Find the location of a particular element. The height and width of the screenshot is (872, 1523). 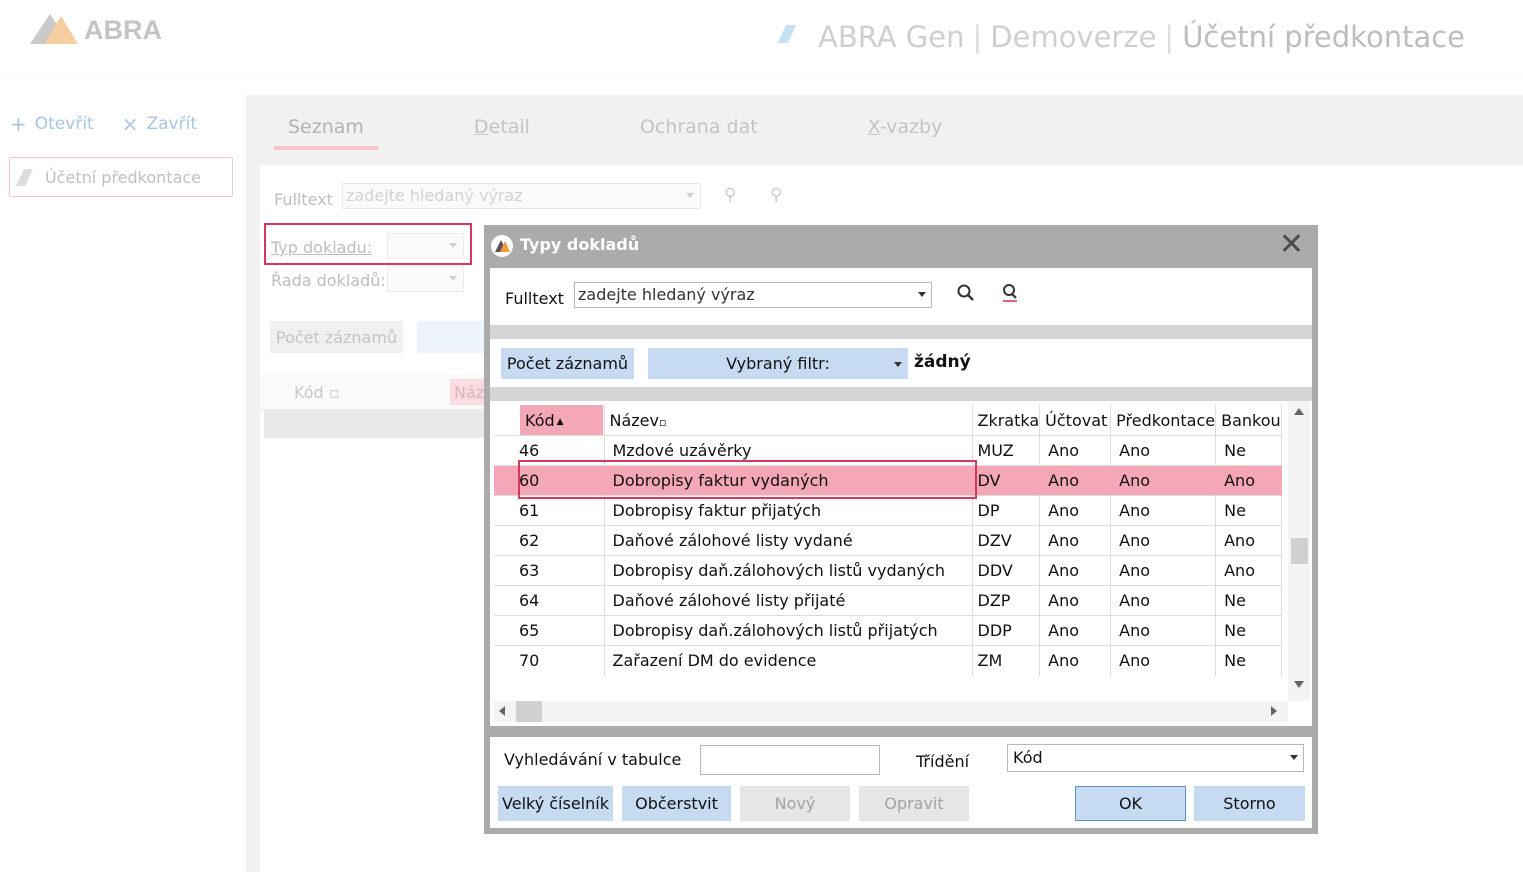

cell-kod: 61 is located at coordinates (549, 510).